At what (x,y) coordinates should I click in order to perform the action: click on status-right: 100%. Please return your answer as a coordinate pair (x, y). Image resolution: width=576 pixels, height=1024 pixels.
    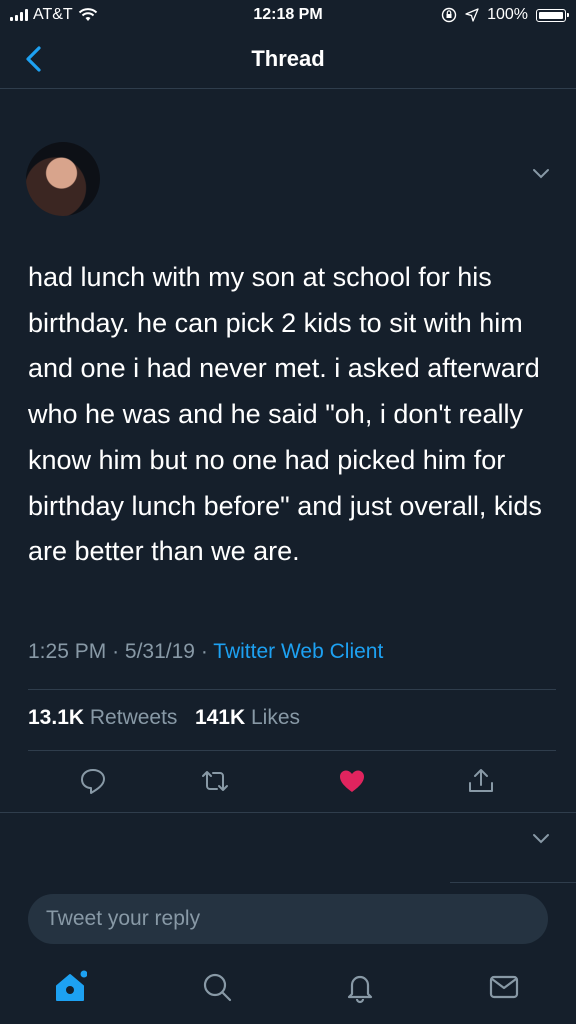
    Looking at the image, I should click on (505, 15).